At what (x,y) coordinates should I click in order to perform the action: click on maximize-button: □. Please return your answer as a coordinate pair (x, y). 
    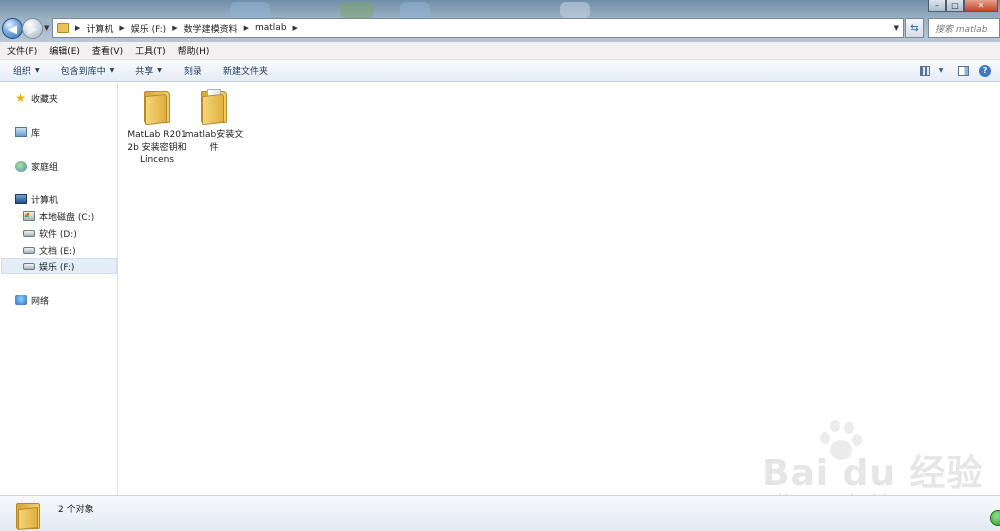
    Looking at the image, I should click on (955, 6).